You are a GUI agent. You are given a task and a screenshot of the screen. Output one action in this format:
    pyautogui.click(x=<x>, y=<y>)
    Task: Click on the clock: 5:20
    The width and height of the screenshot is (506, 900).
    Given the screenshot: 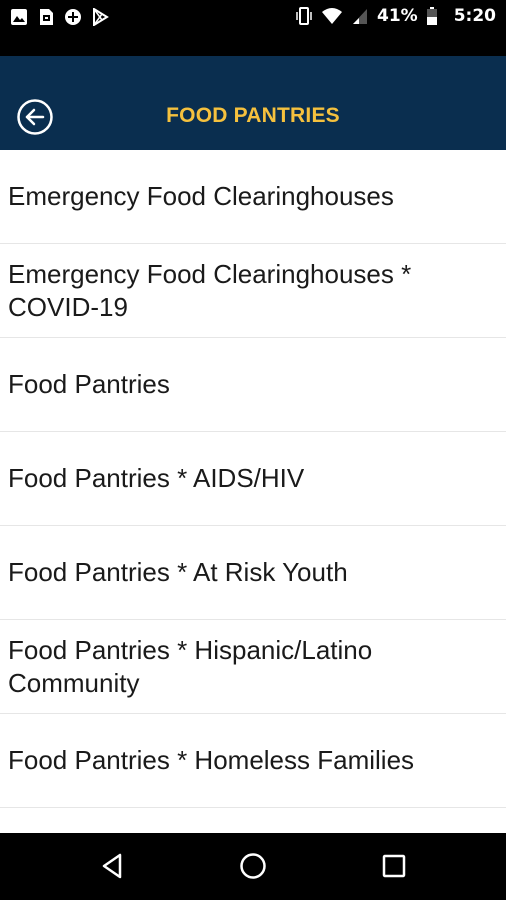 What is the action you would take?
    pyautogui.click(x=474, y=16)
    